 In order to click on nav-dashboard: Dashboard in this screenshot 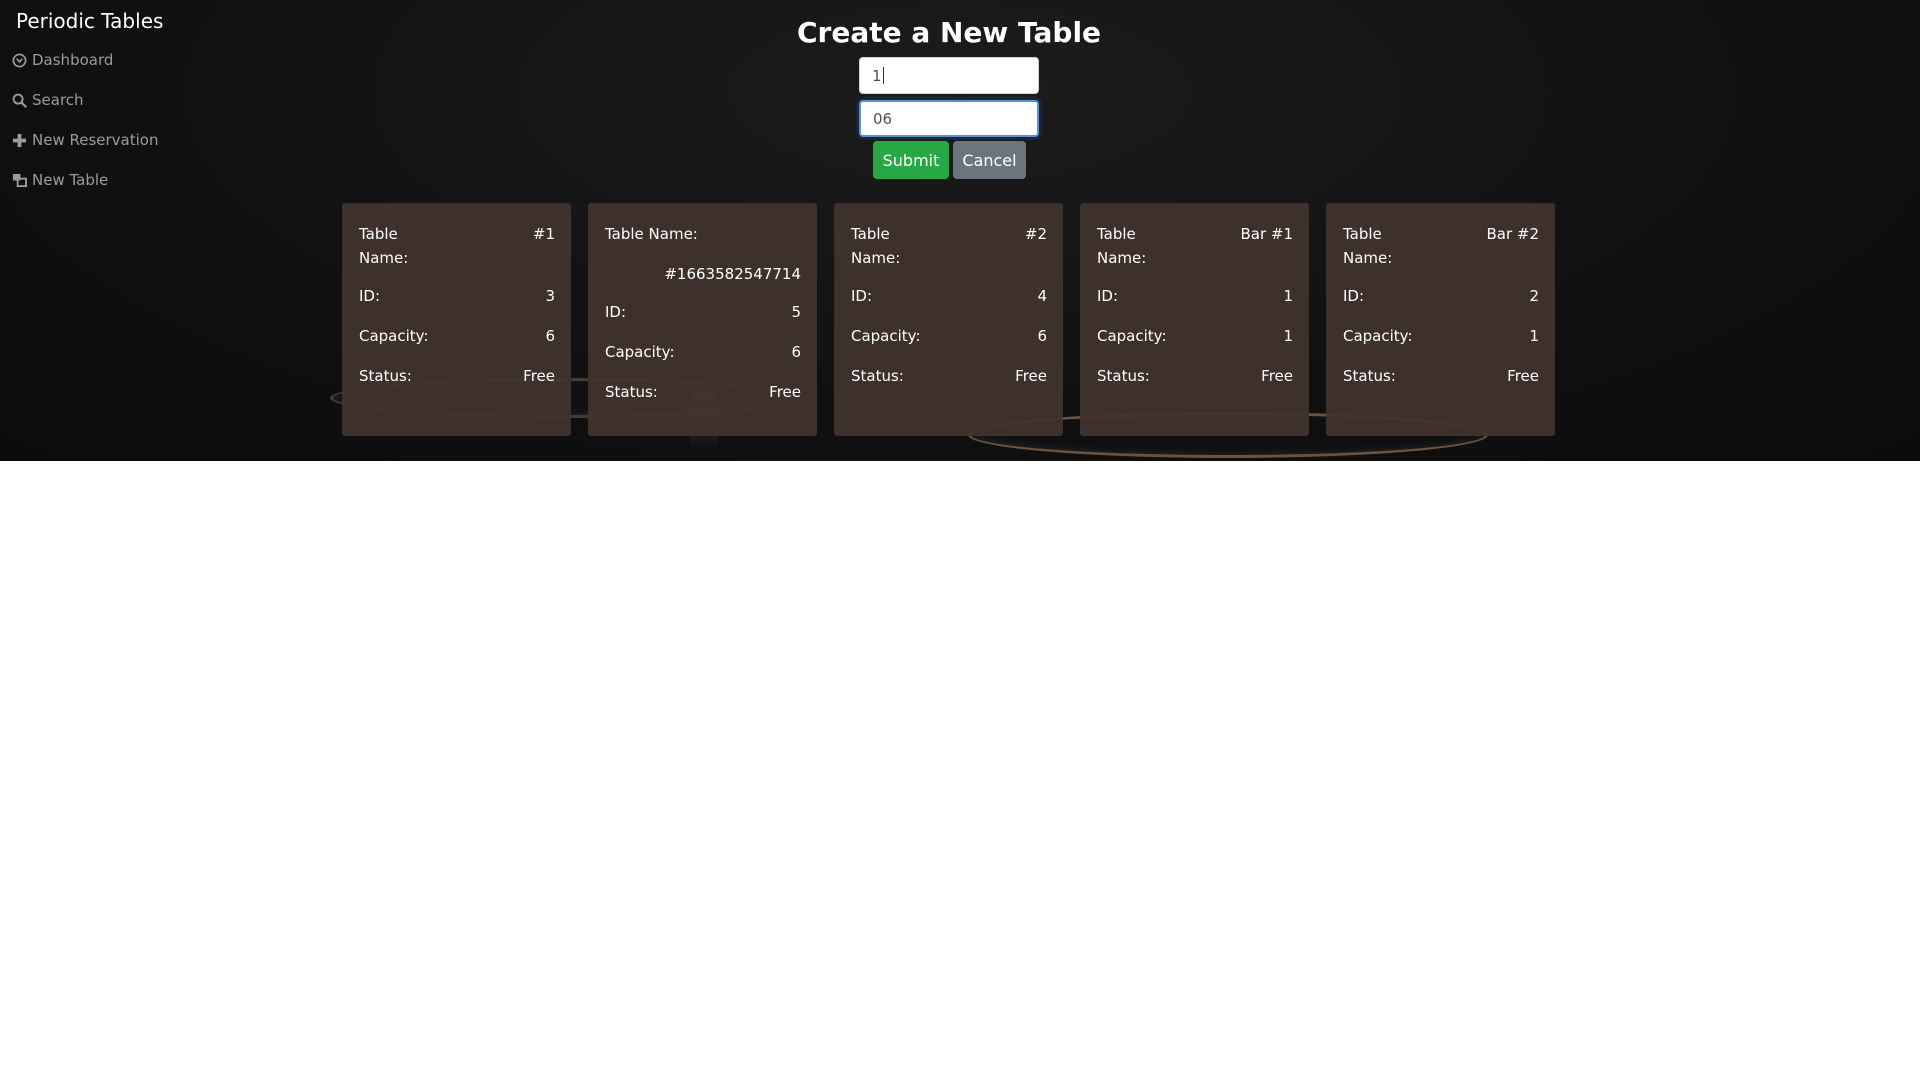, I will do `click(62, 60)`.